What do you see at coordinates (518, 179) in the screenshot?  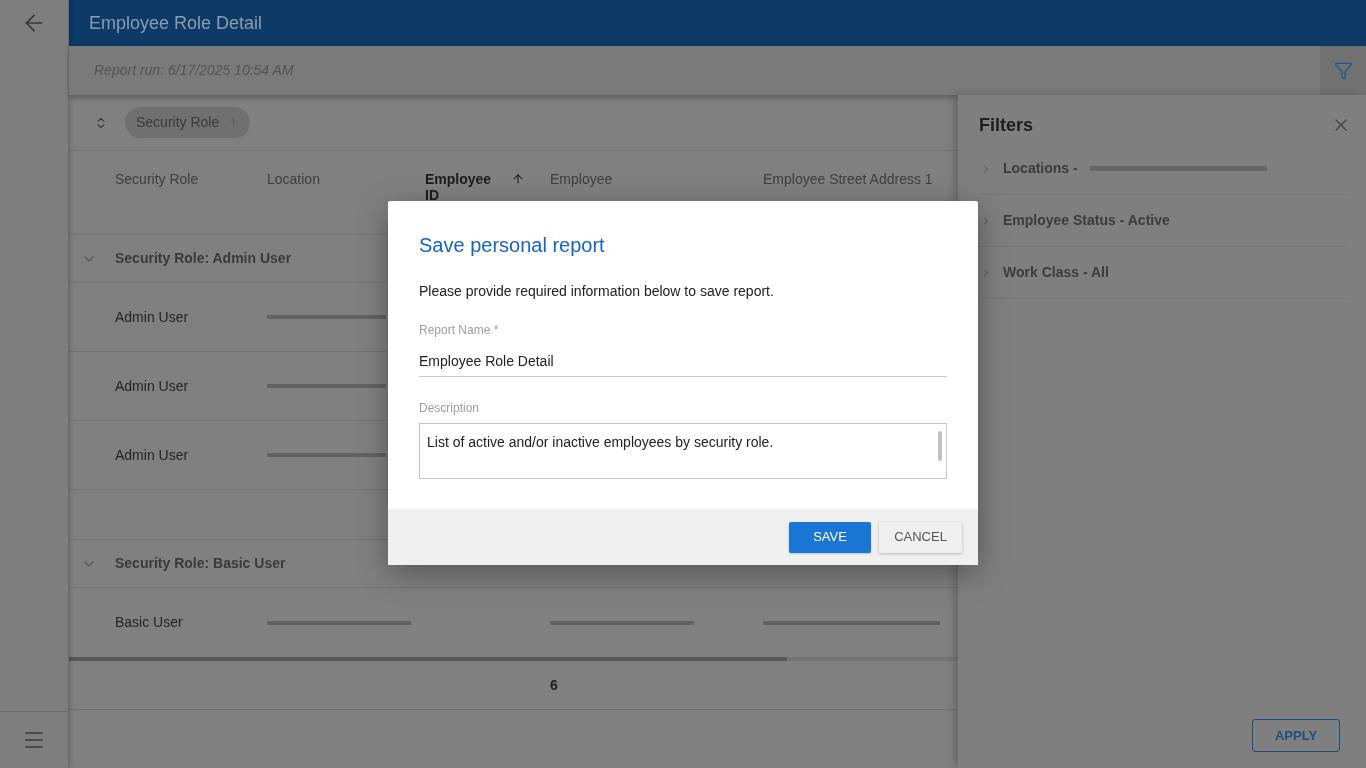 I see `sort-up-icon` at bounding box center [518, 179].